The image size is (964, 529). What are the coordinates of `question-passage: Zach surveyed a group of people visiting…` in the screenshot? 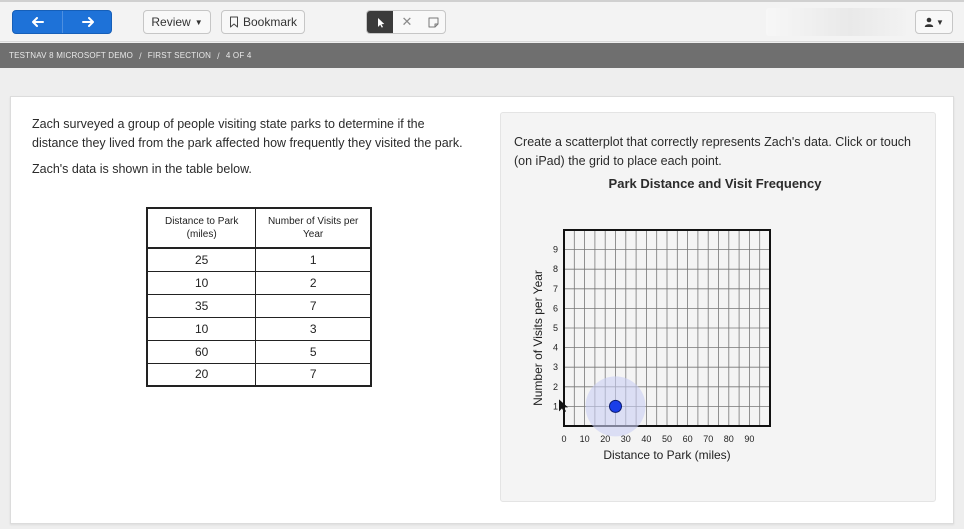 It's located at (252, 150).